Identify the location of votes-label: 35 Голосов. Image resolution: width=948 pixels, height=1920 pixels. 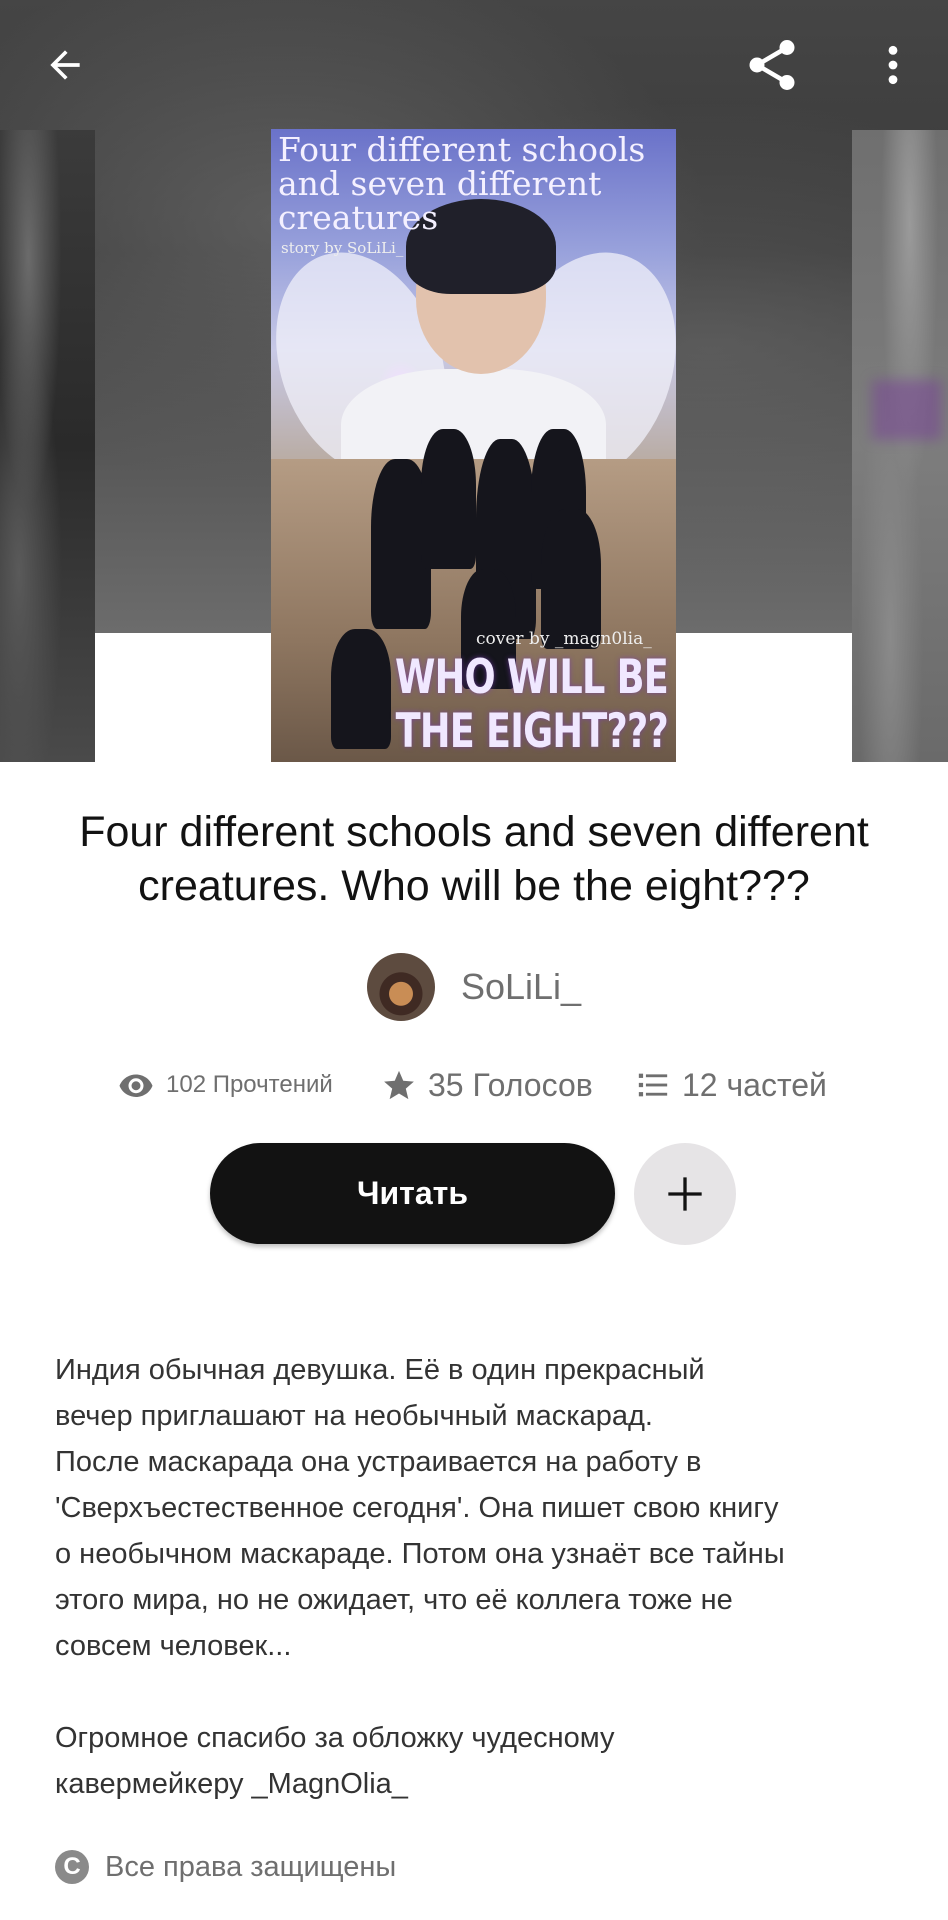
(510, 1084).